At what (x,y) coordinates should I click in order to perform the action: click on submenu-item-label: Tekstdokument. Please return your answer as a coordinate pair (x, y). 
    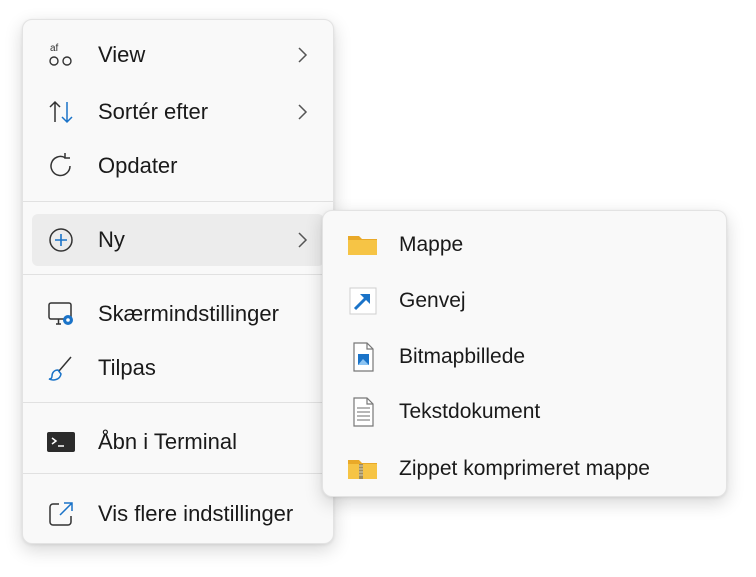
    Looking at the image, I should click on (470, 411).